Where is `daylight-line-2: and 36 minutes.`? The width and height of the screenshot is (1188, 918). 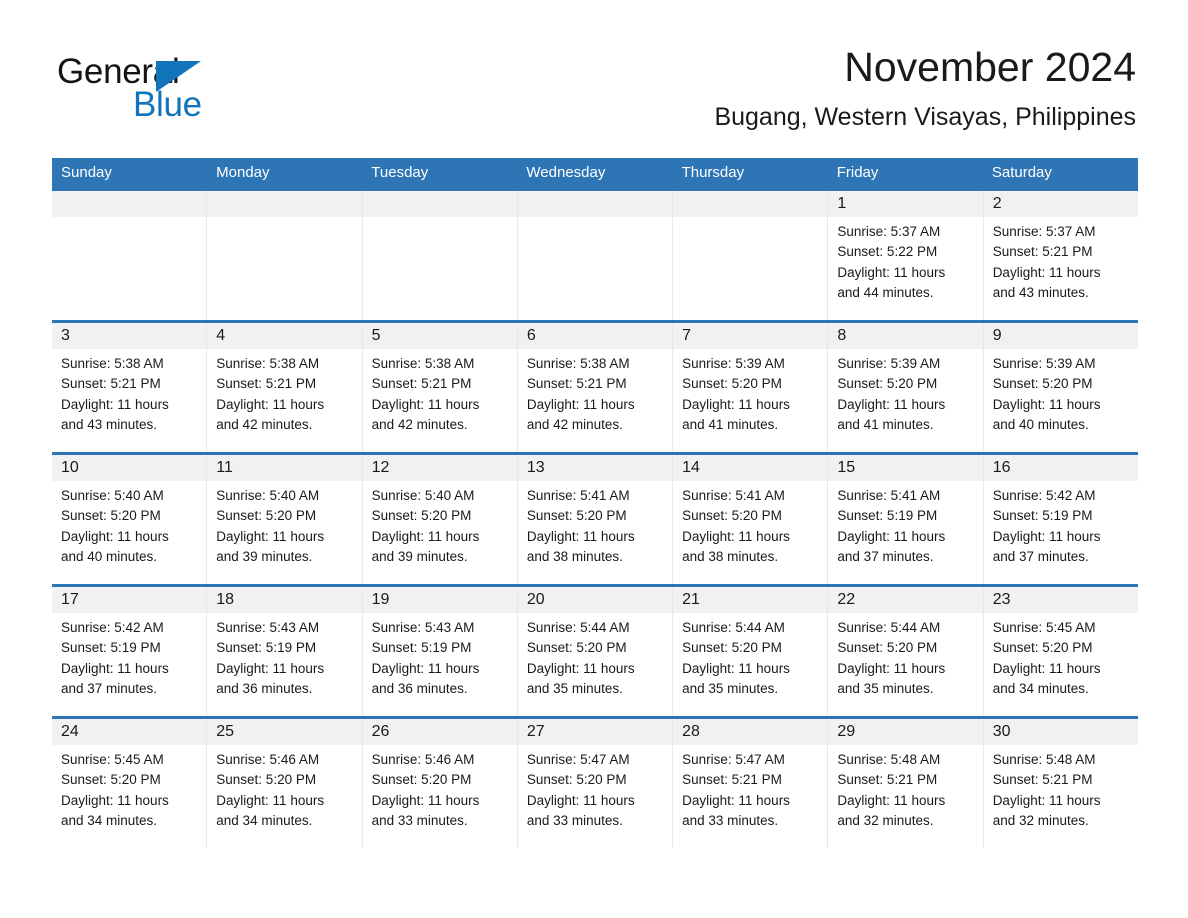
daylight-line-2: and 36 minutes. is located at coordinates (419, 688).